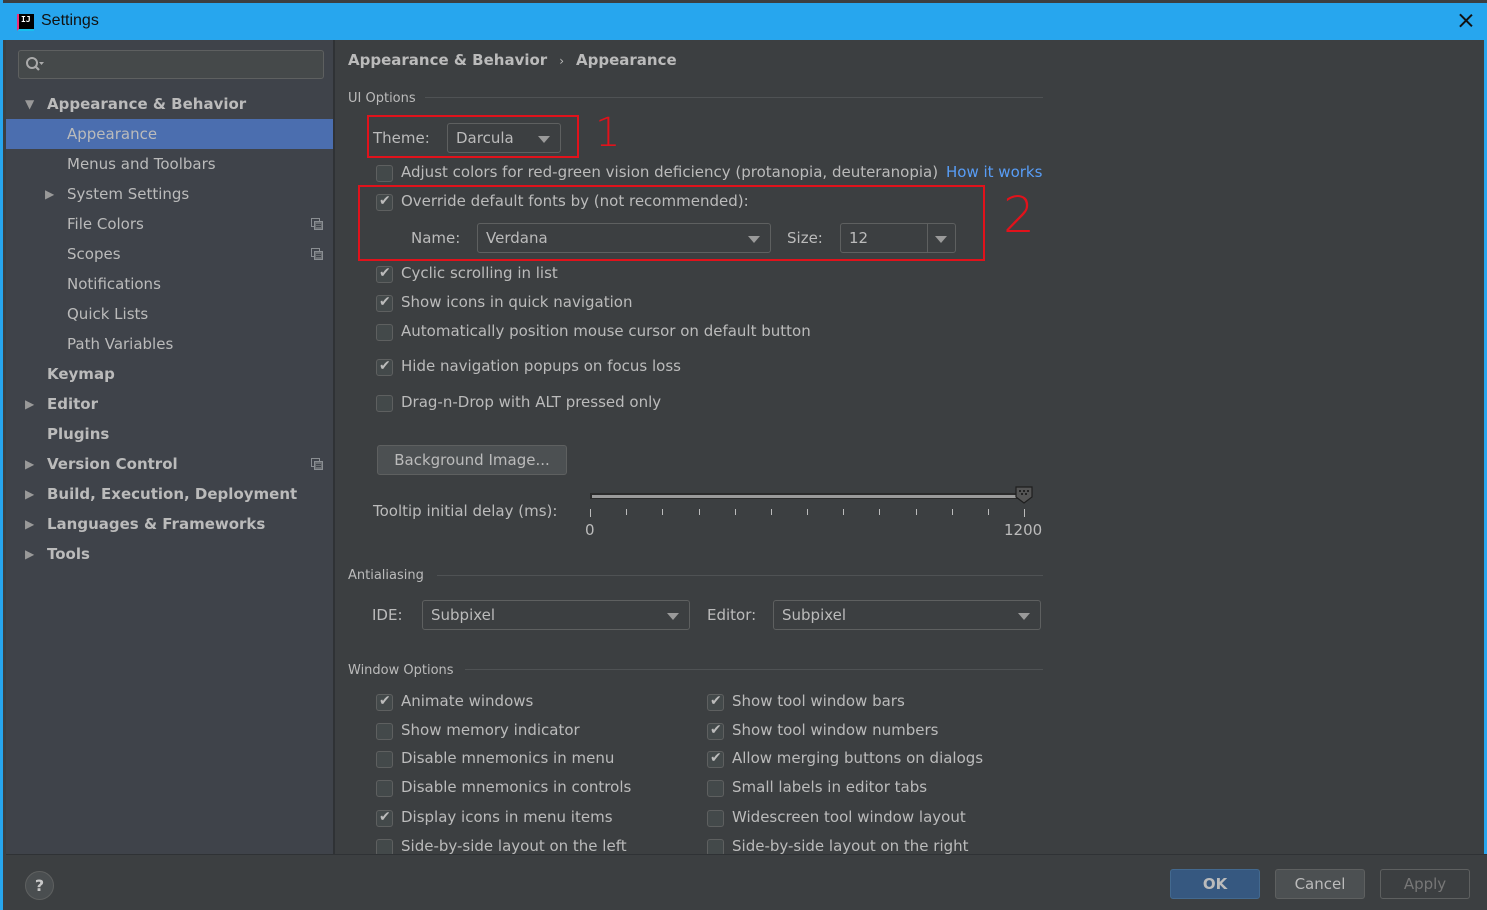 This screenshot has width=1487, height=910. Describe the element at coordinates (35, 64) in the screenshot. I see `search-icon` at that location.